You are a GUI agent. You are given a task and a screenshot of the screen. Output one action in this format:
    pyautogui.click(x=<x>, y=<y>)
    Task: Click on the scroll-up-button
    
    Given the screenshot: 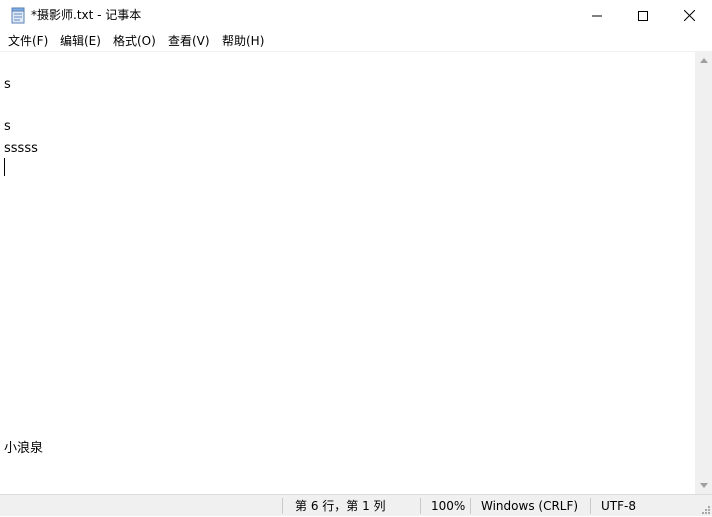 What is the action you would take?
    pyautogui.click(x=703, y=60)
    